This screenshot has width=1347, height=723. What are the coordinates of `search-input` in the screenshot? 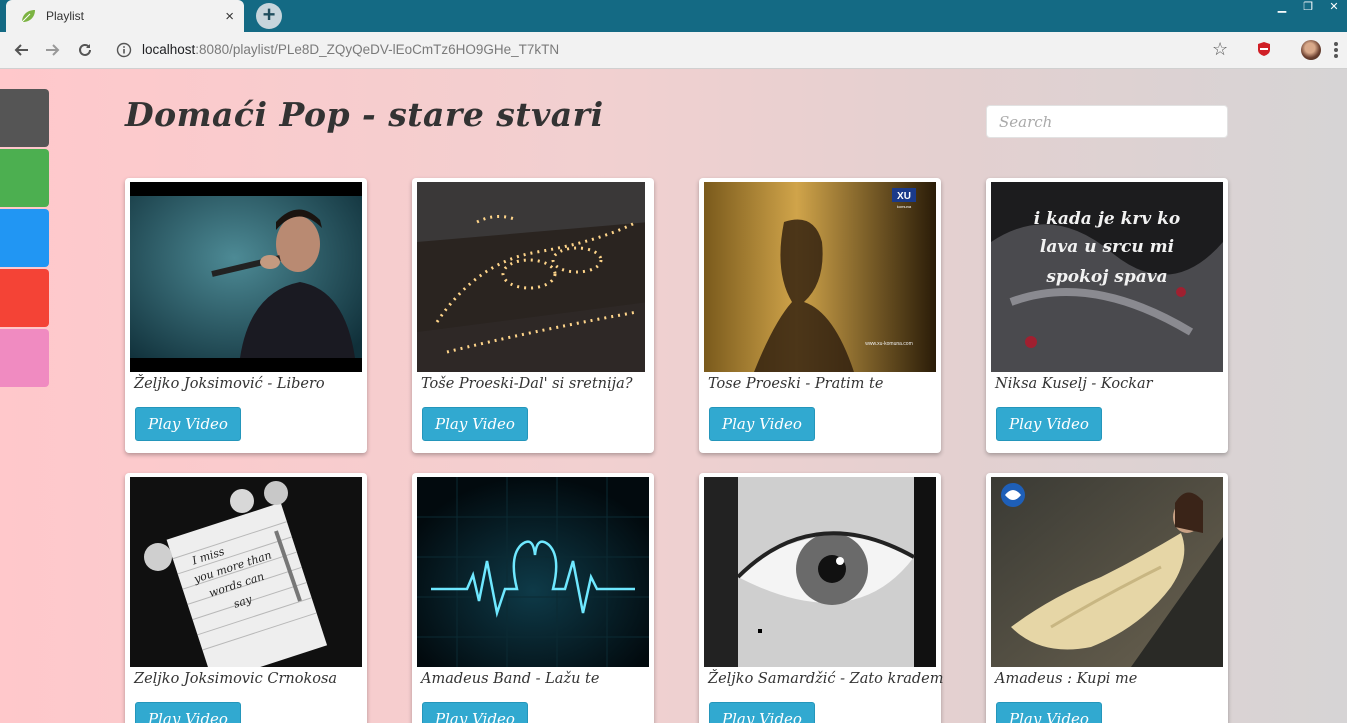 It's located at (1107, 121).